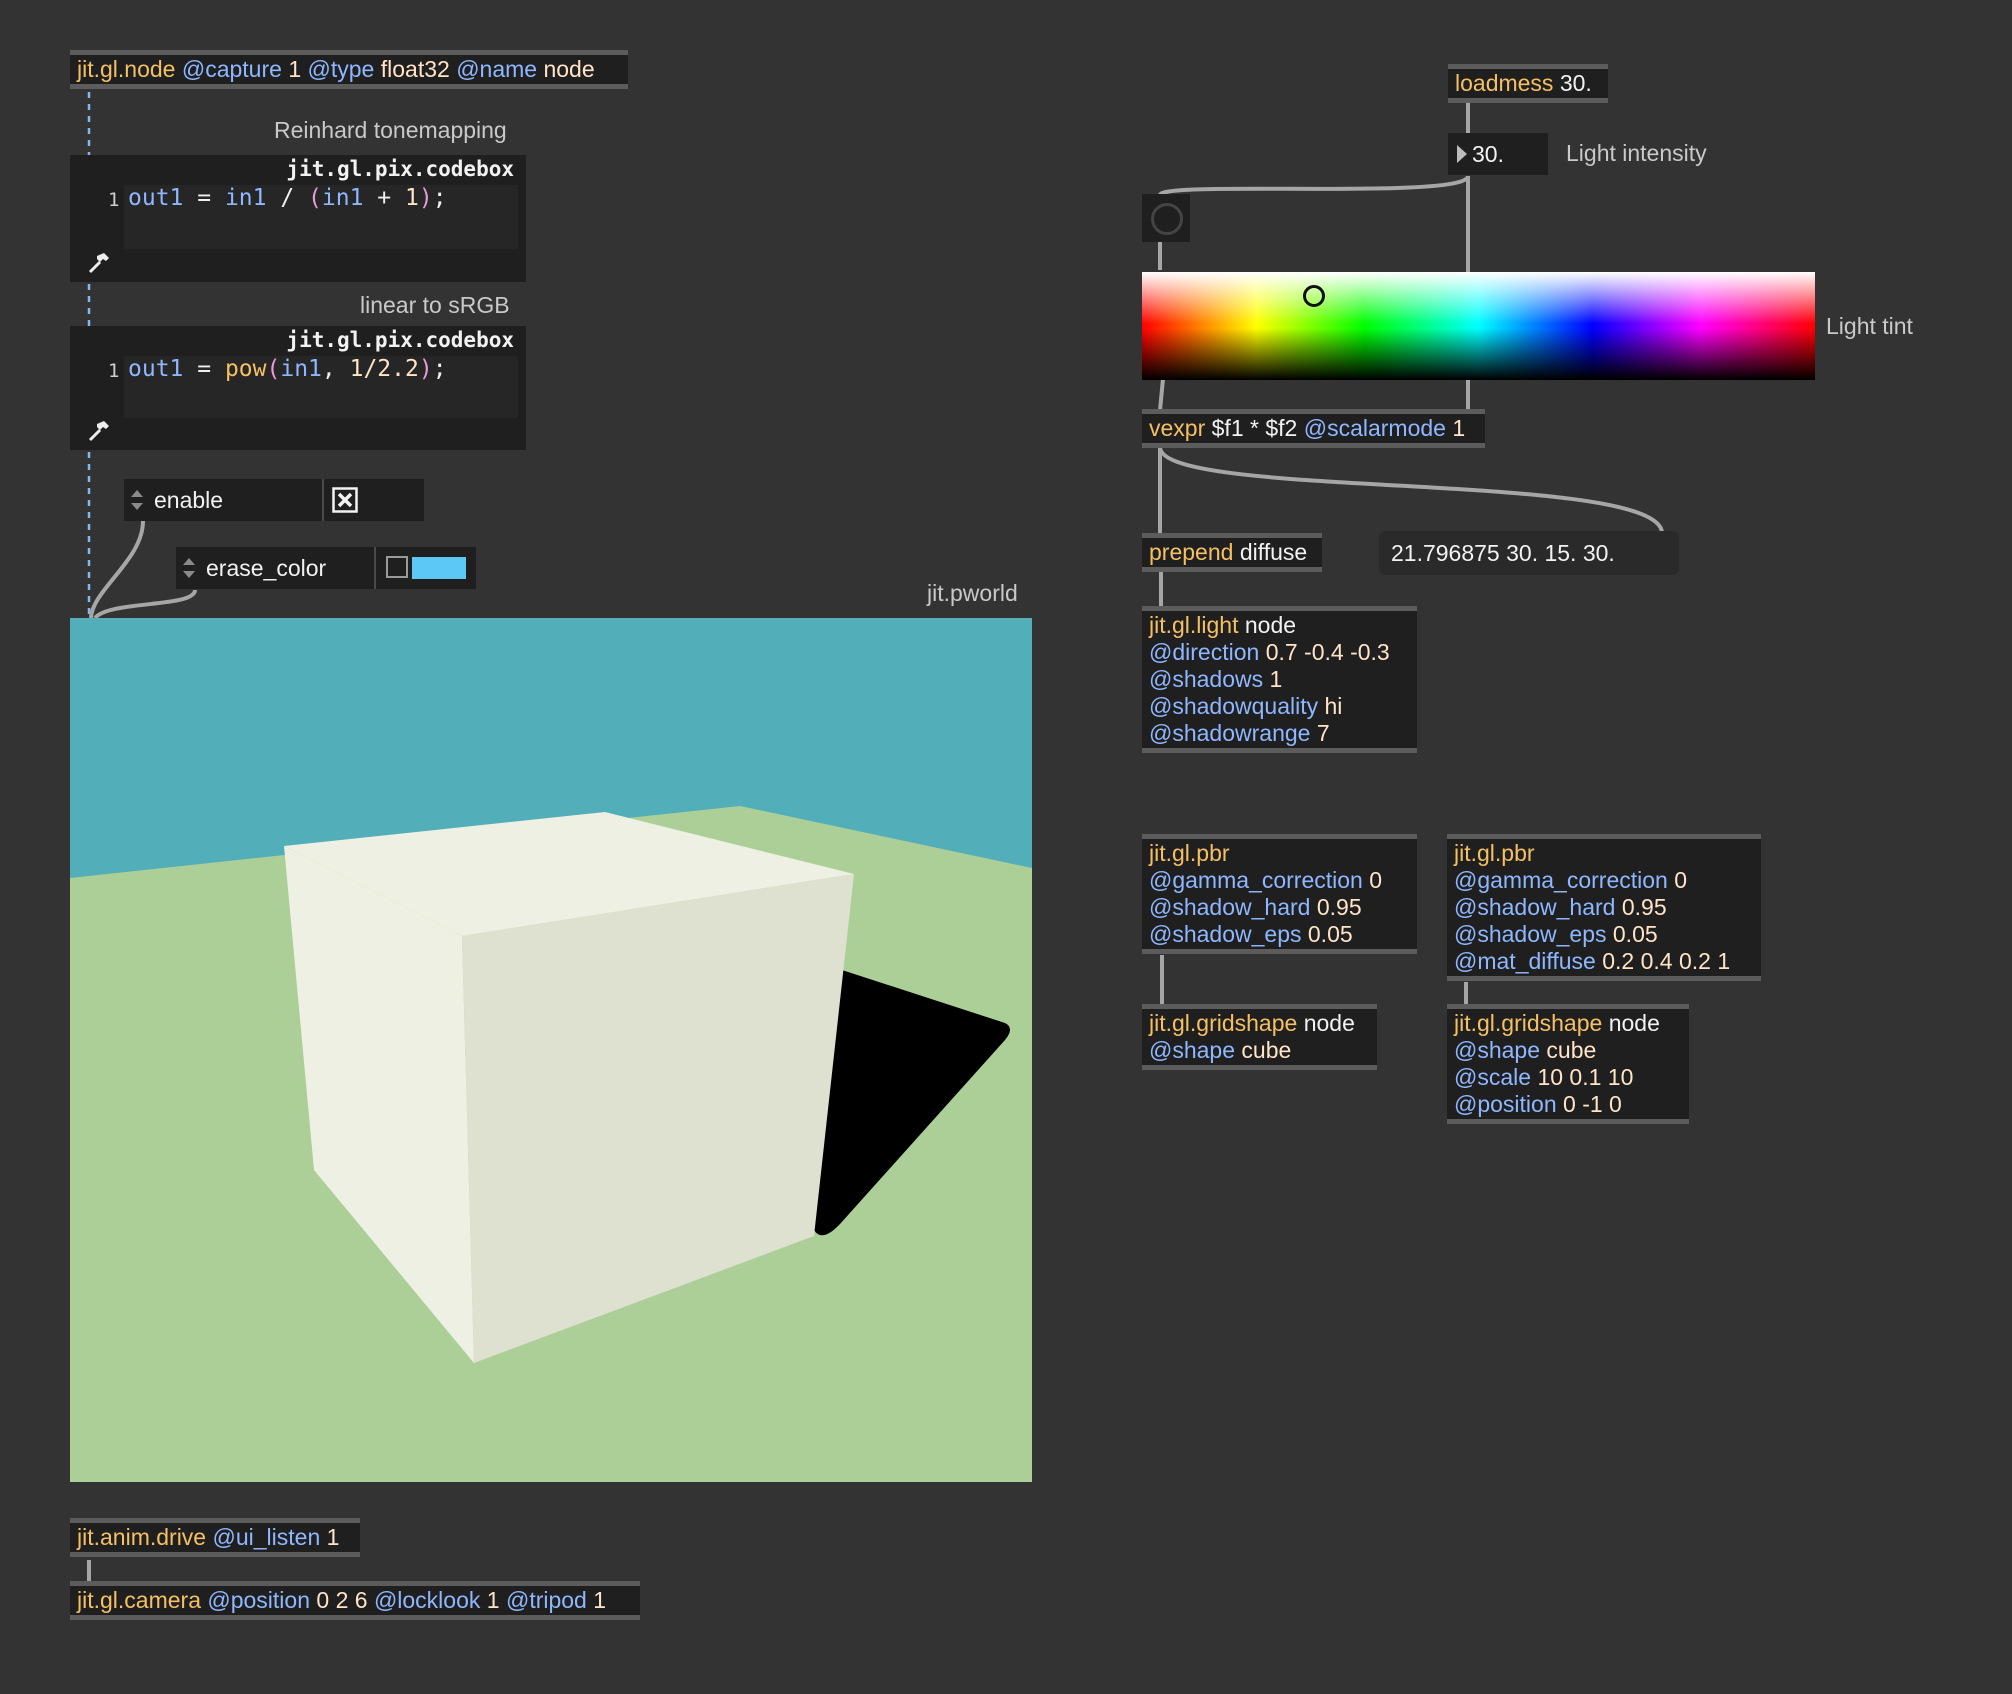 The height and width of the screenshot is (1694, 2012). What do you see at coordinates (1313, 428) in the screenshot?
I see `vexpr-object: vexpr $f1 * $f2 @scalarmode 1` at bounding box center [1313, 428].